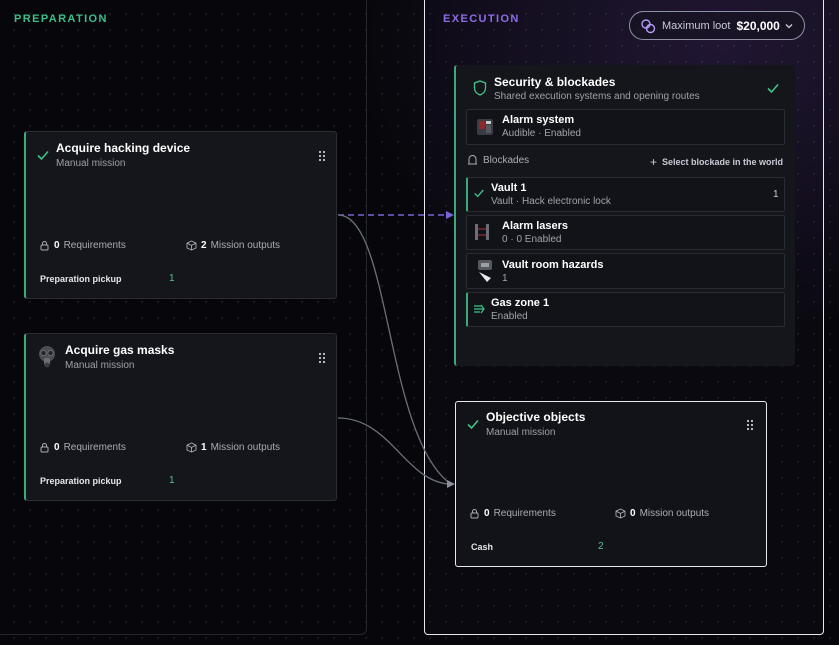 The width and height of the screenshot is (839, 645). Describe the element at coordinates (654, 162) in the screenshot. I see `plus-icon: +` at that location.